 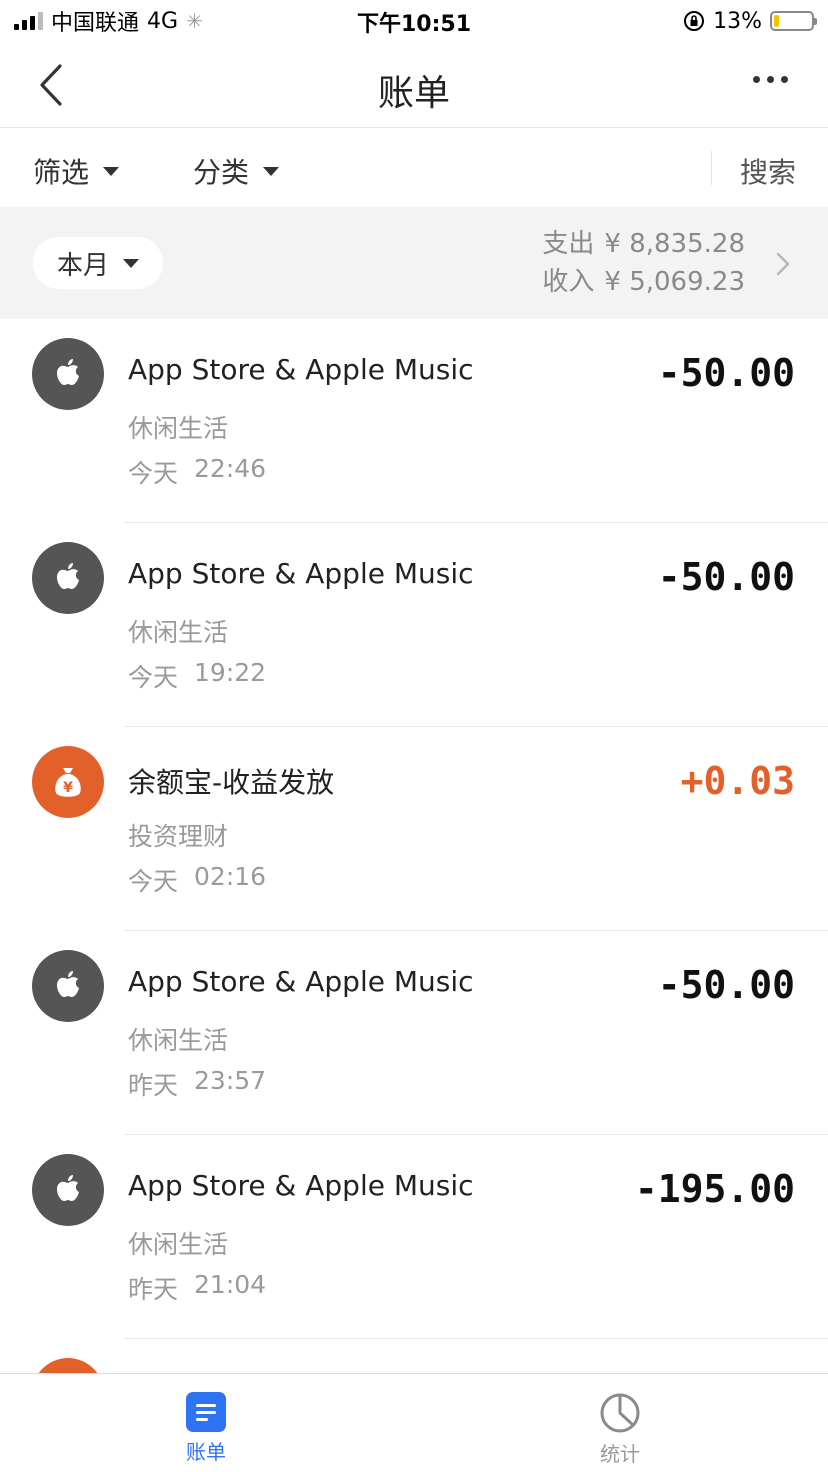 What do you see at coordinates (206, 1452) in the screenshot?
I see `tab-bills-label: 账单` at bounding box center [206, 1452].